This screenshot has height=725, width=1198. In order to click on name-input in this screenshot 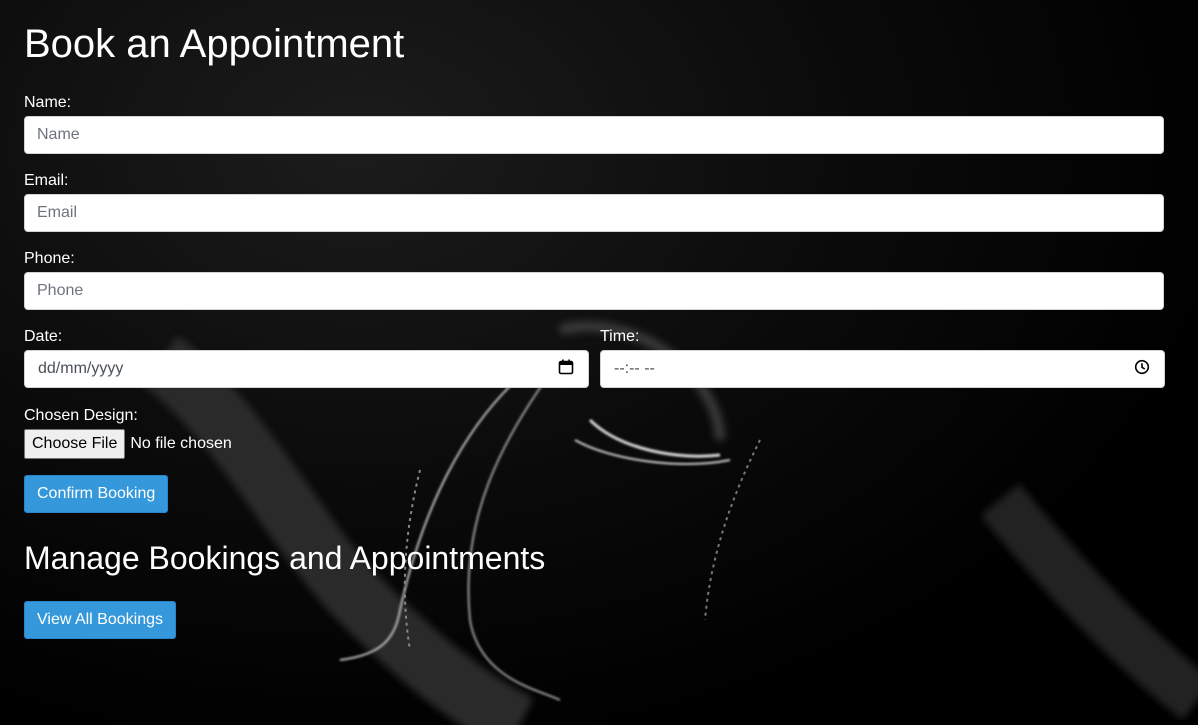, I will do `click(594, 135)`.